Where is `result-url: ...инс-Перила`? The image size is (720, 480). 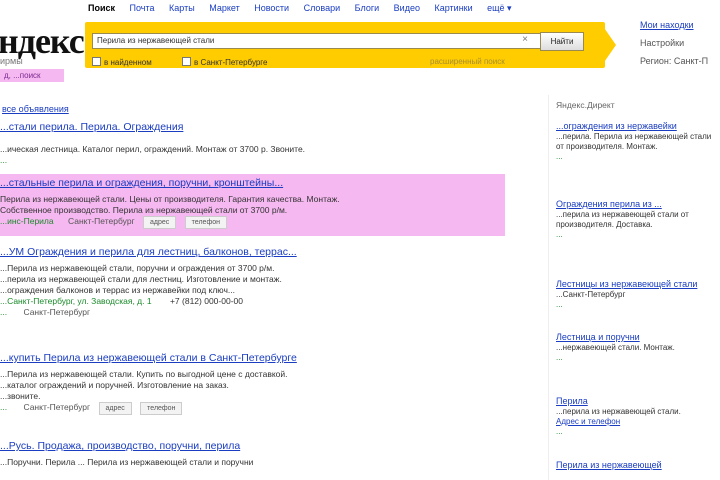 result-url: ...инс-Перила is located at coordinates (27, 221).